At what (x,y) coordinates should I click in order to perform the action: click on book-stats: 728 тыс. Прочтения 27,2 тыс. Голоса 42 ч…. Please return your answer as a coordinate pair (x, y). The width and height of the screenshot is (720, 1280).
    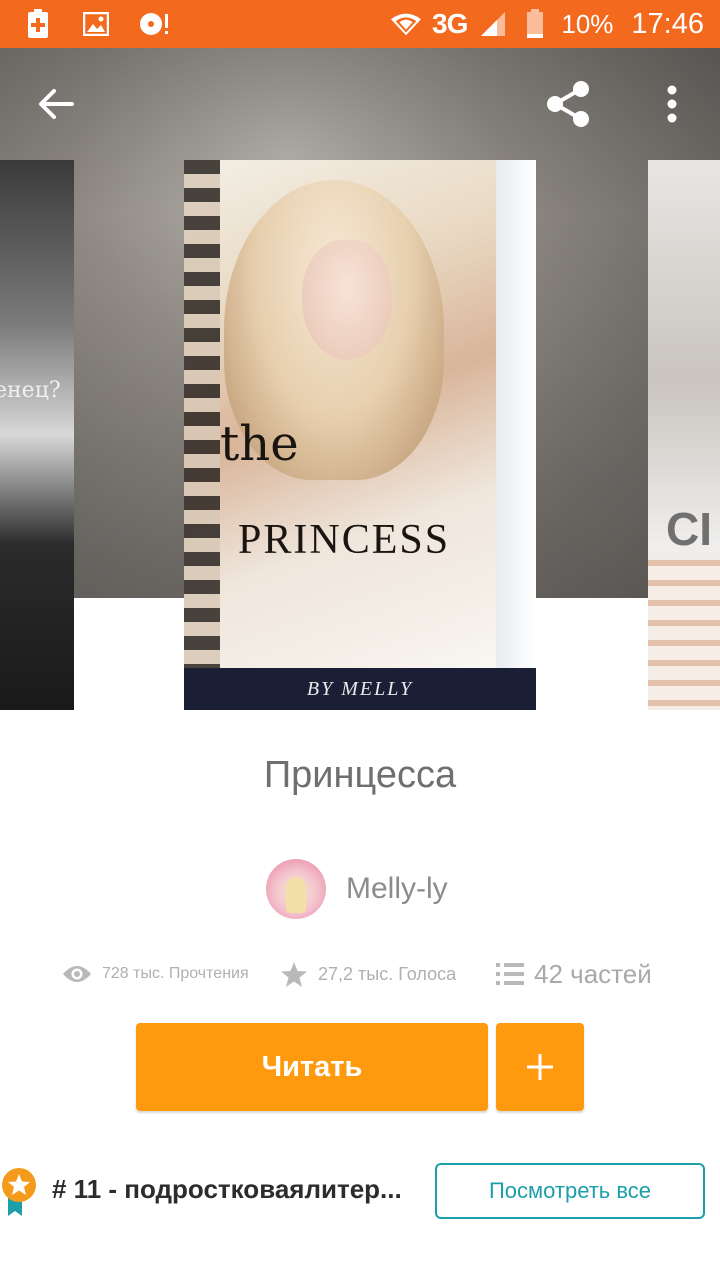
    Looking at the image, I should click on (360, 974).